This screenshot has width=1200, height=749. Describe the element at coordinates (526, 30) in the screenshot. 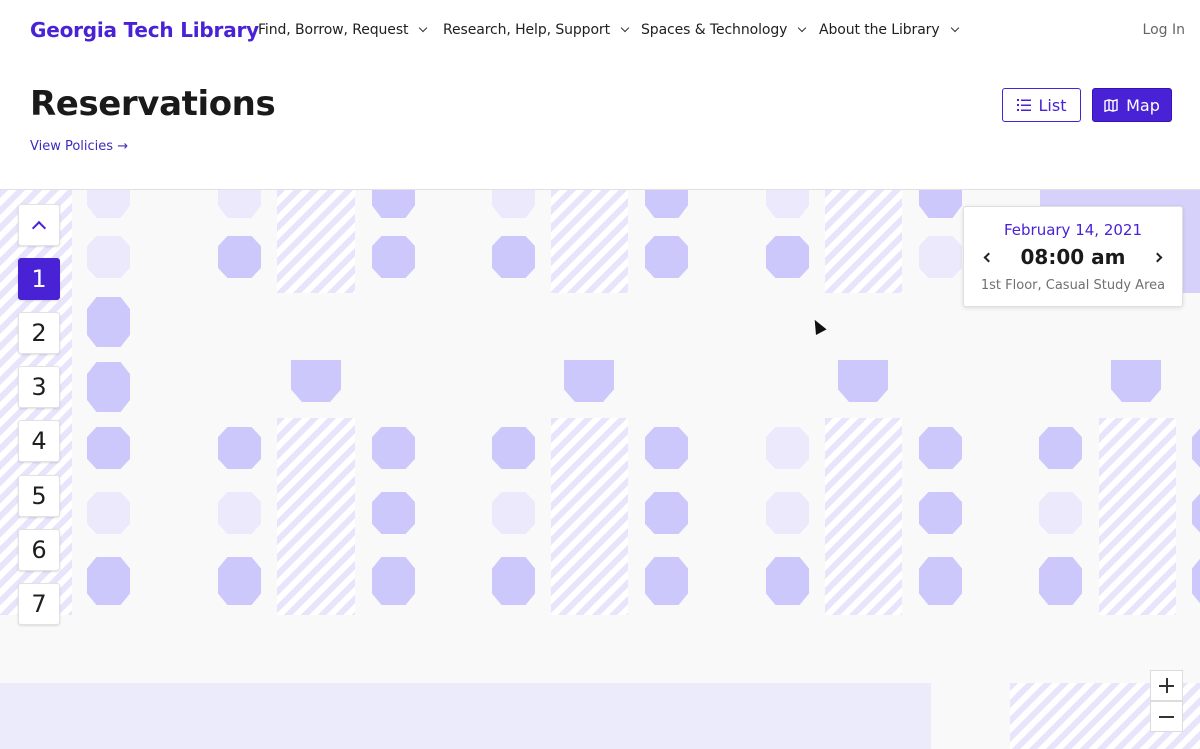

I see `nav-label: Research, Help, Support` at that location.